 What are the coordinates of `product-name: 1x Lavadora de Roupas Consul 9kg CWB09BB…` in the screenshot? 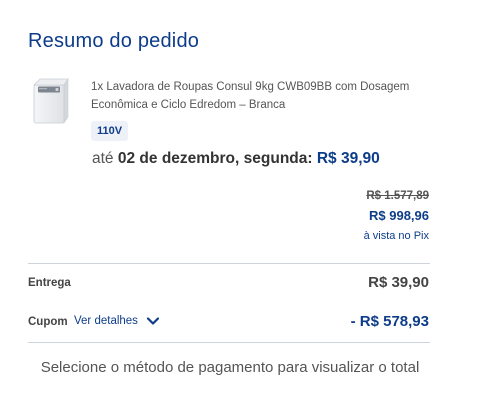 It's located at (261, 96).